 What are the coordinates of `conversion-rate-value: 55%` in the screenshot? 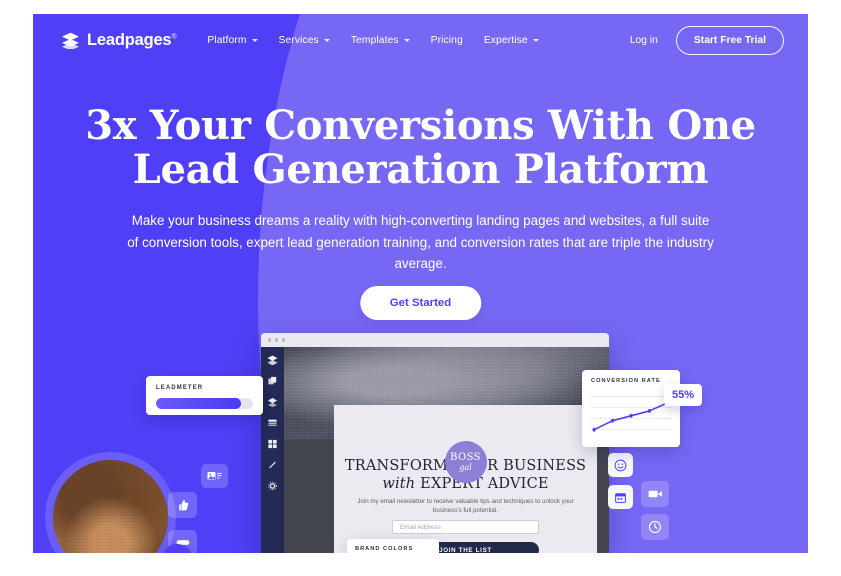 It's located at (683, 395).